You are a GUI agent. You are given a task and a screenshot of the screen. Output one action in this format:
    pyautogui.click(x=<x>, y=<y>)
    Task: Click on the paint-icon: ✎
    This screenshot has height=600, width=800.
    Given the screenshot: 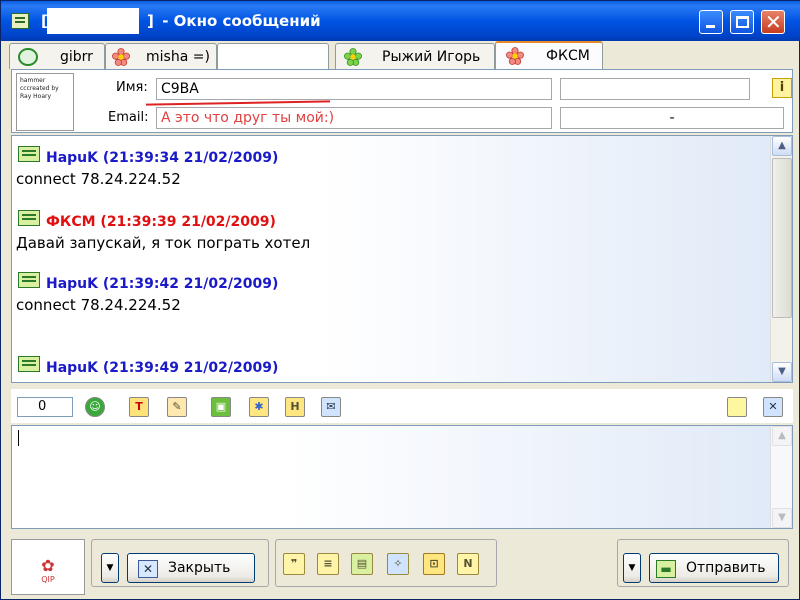 What is the action you would take?
    pyautogui.click(x=177, y=407)
    